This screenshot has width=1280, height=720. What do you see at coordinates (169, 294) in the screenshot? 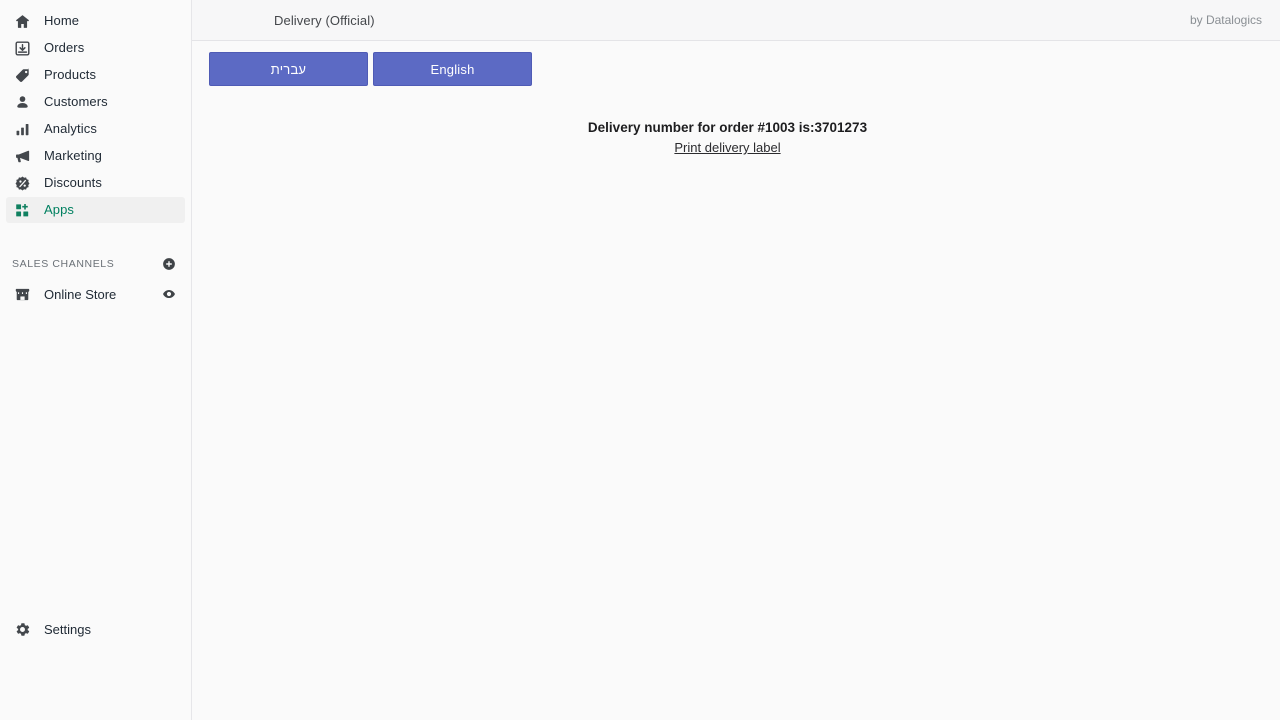
I see `eye-icon` at bounding box center [169, 294].